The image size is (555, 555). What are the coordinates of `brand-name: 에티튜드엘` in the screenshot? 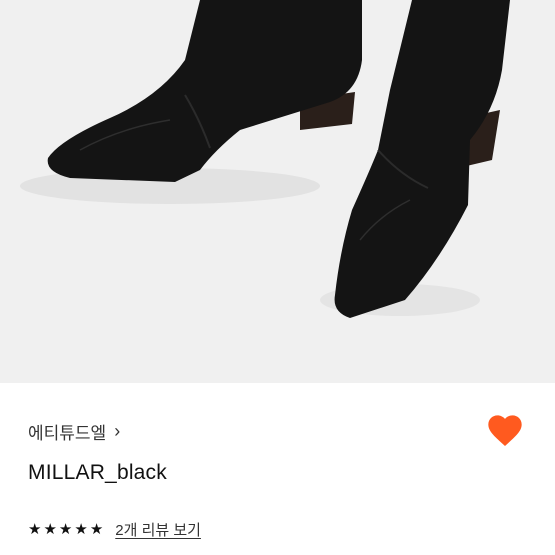 It's located at (67, 433).